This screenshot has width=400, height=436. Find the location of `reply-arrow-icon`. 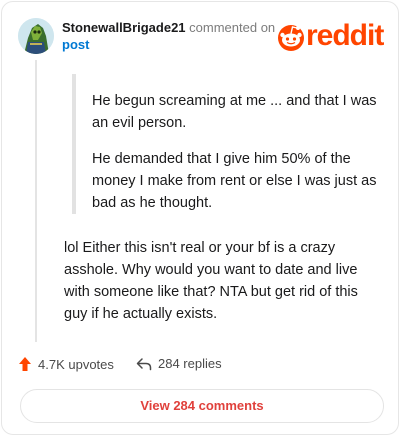

reply-arrow-icon is located at coordinates (144, 363).